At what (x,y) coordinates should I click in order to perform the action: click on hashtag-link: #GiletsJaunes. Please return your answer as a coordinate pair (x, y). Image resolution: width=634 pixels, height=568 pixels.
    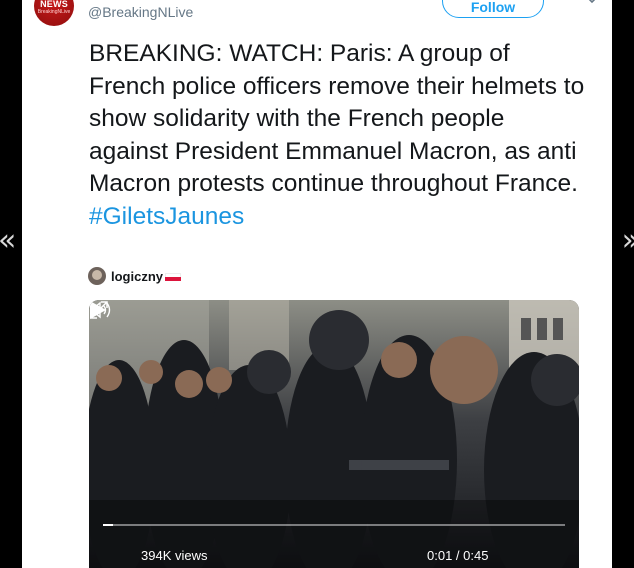
    Looking at the image, I should click on (166, 216).